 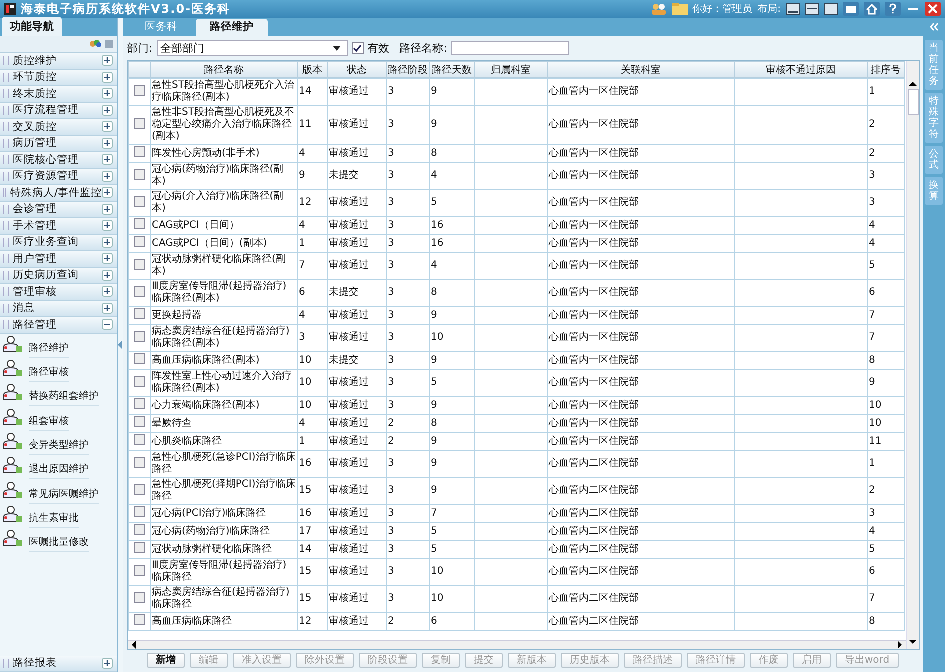 I want to click on sidebar-item: 退出原因维护, so click(x=59, y=471).